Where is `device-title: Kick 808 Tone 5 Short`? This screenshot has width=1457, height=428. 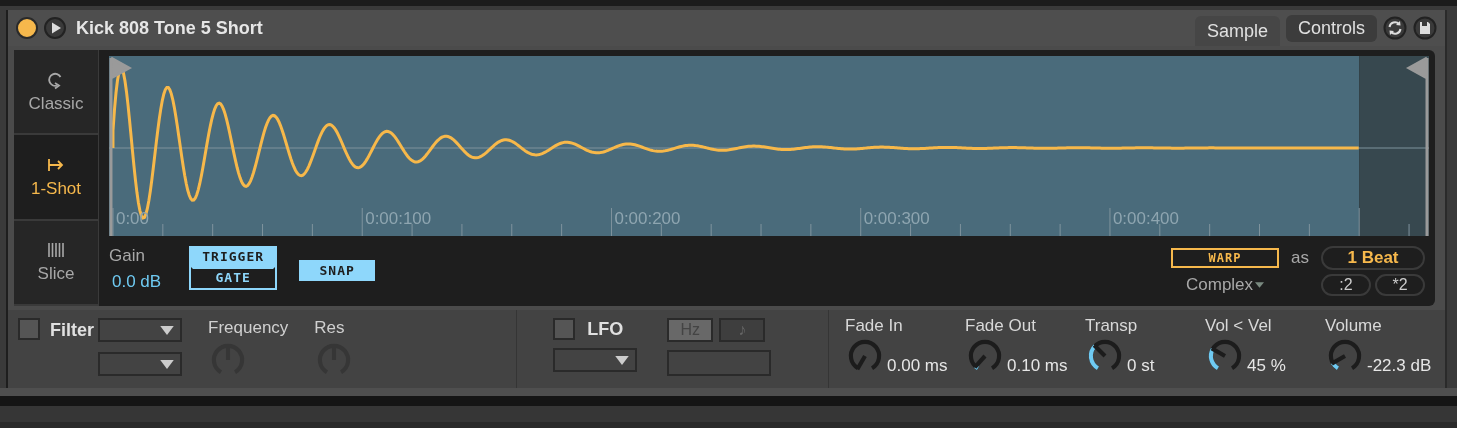
device-title: Kick 808 Tone 5 Short is located at coordinates (169, 28).